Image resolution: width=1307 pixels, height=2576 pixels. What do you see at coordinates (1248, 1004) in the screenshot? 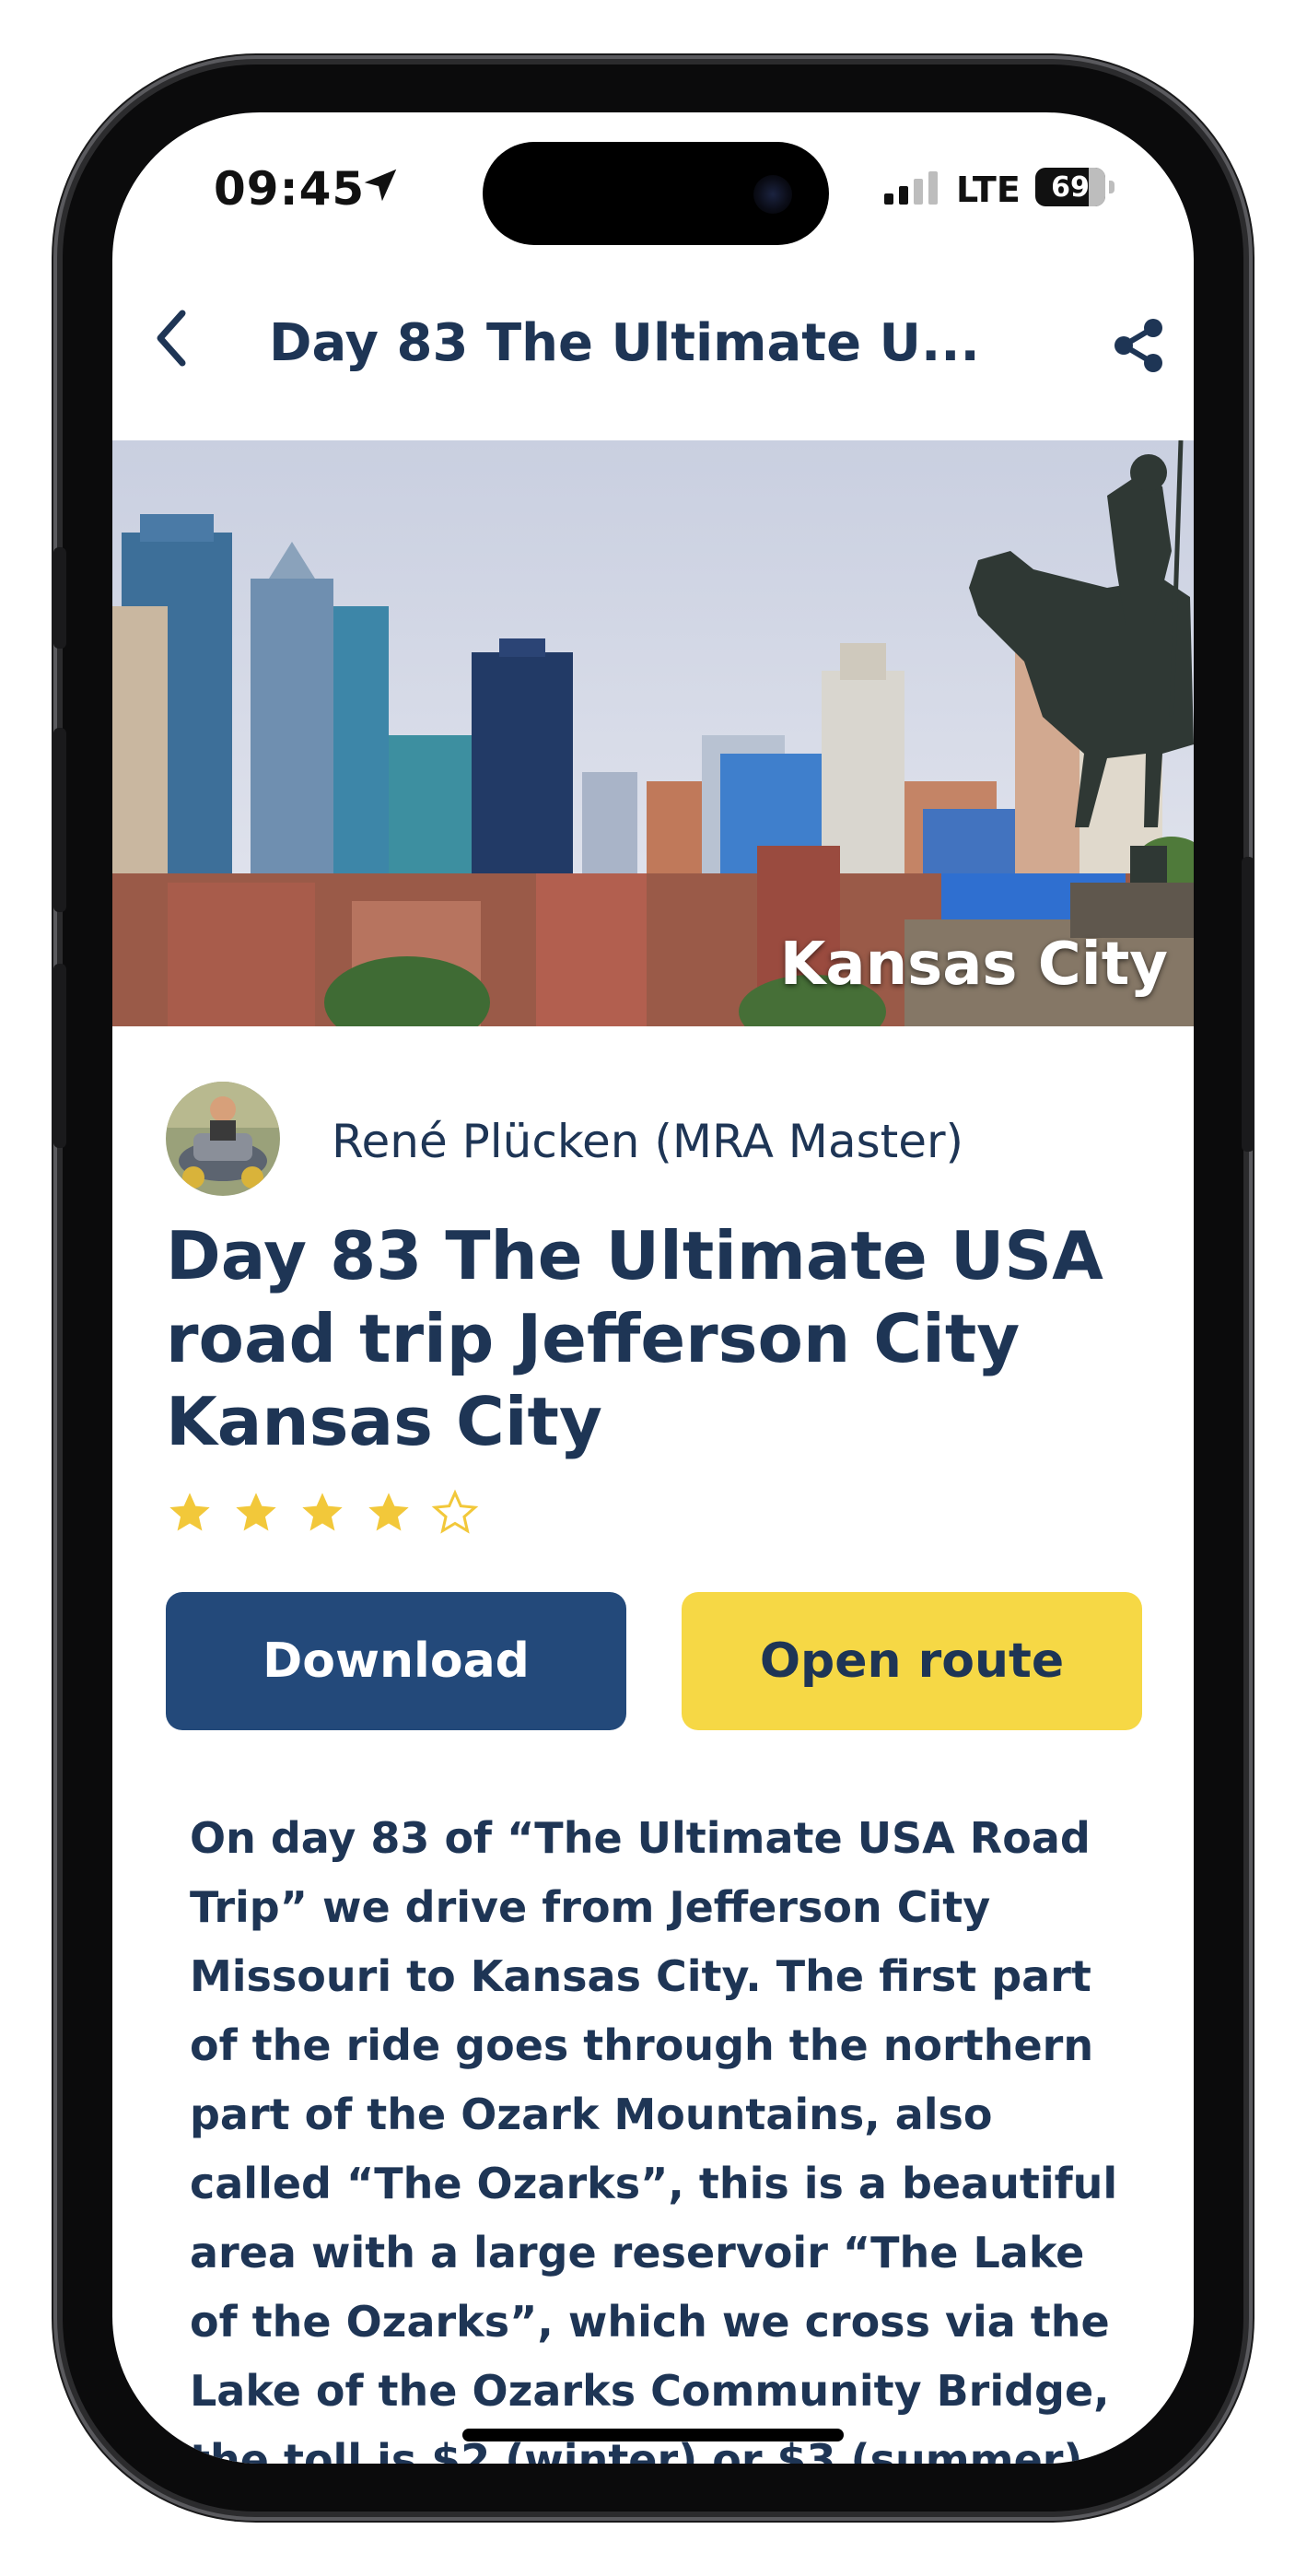
I see `power-button` at bounding box center [1248, 1004].